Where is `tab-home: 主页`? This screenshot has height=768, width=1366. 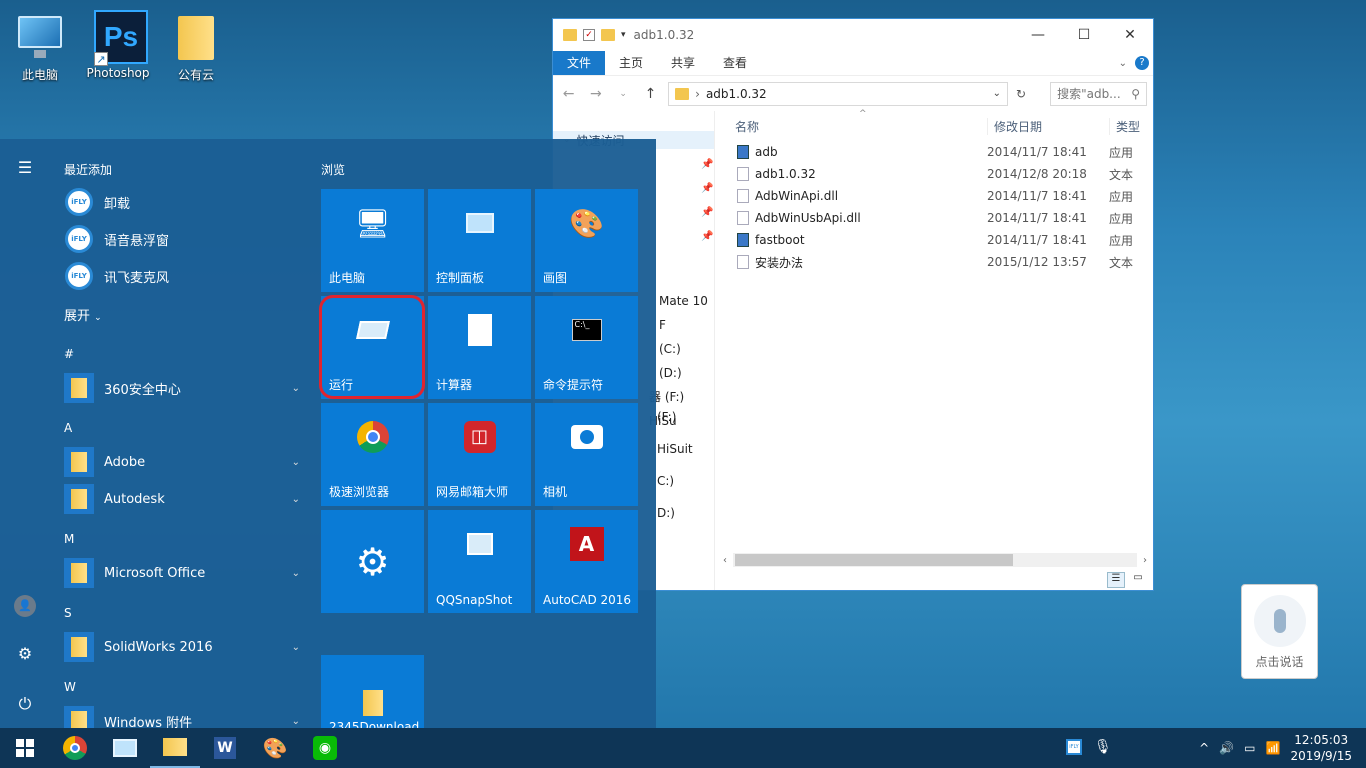
tab-home: 主页 is located at coordinates (631, 63).